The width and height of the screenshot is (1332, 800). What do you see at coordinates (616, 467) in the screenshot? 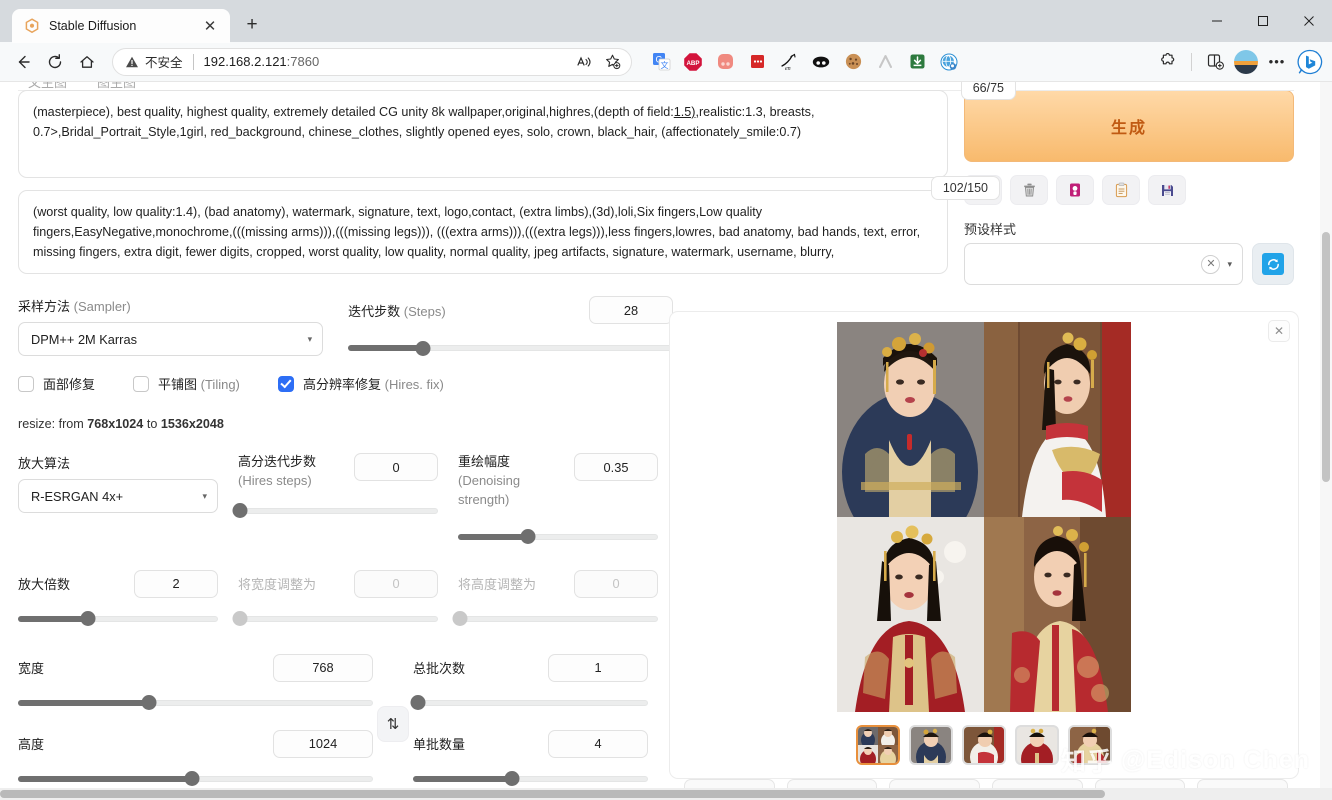
I see `denoising-input: 0.35` at bounding box center [616, 467].